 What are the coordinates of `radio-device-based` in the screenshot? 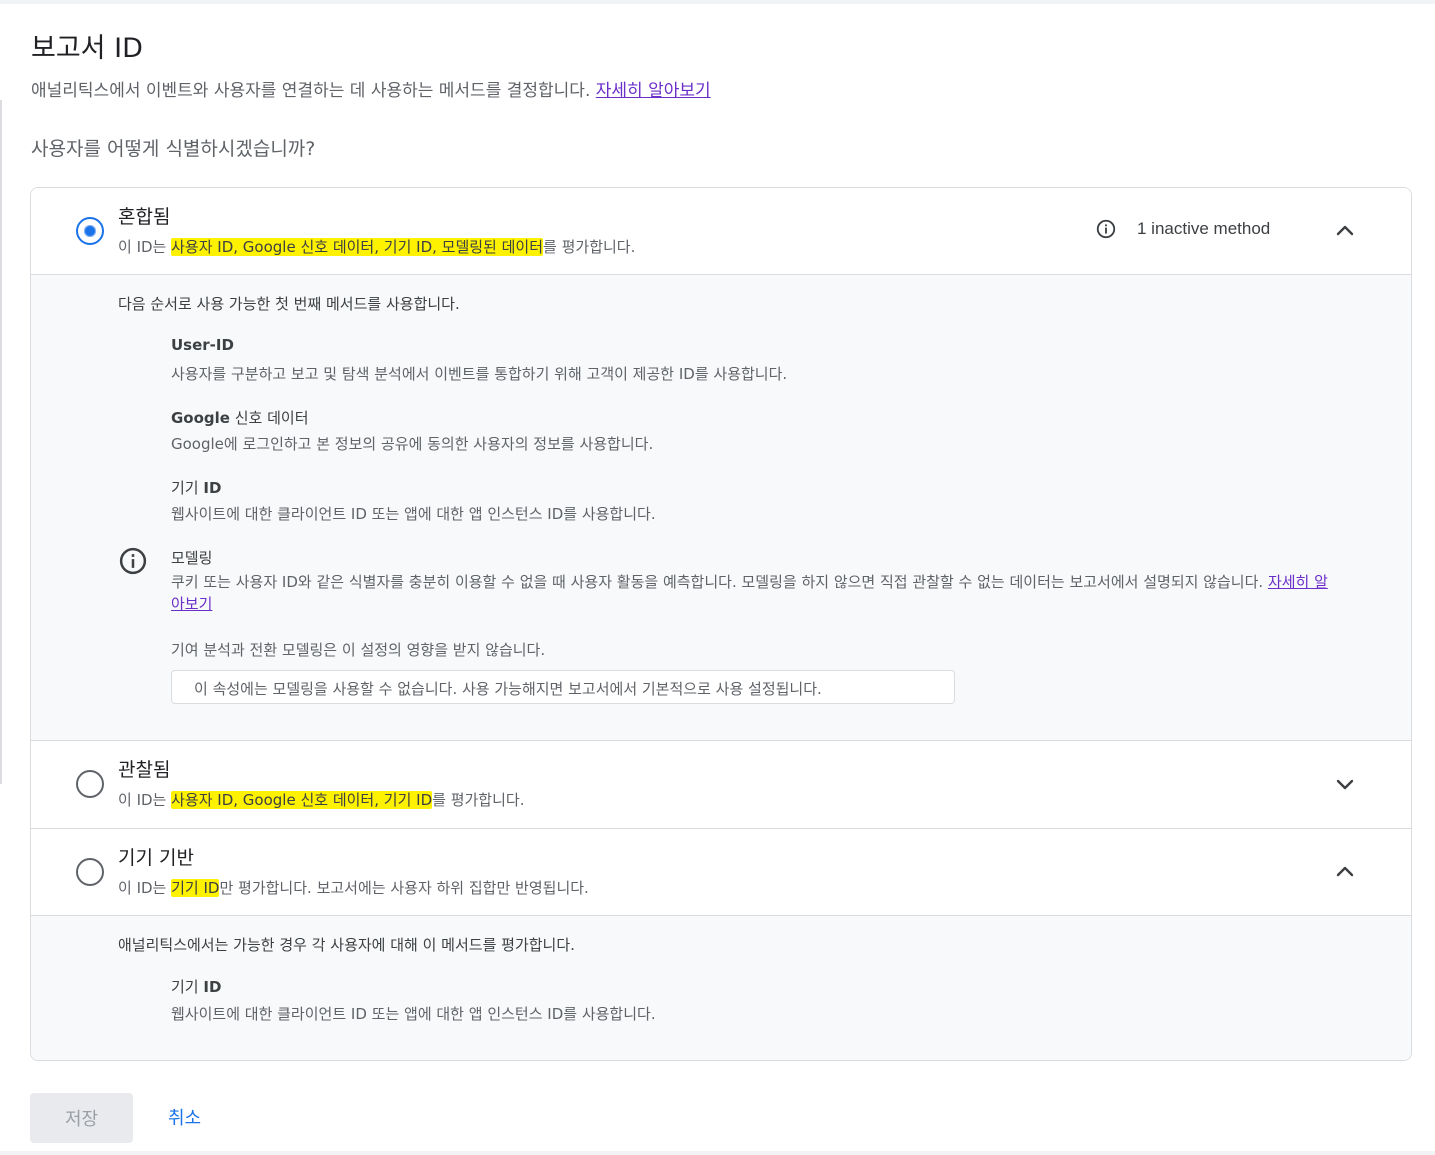 It's located at (90, 872).